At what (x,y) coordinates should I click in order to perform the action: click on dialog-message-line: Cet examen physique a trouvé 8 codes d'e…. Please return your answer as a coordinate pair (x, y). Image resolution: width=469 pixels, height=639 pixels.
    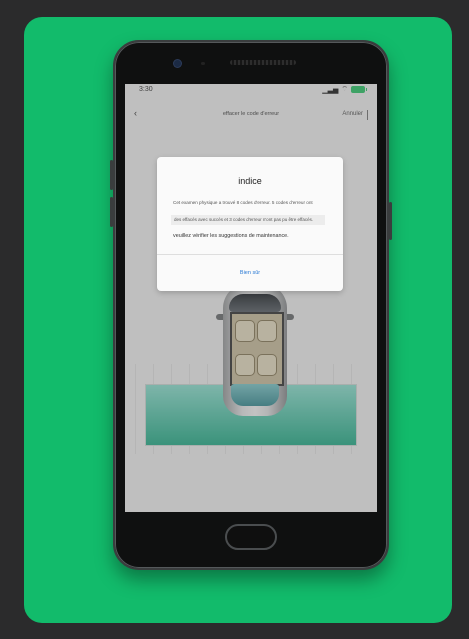
    Looking at the image, I should click on (243, 202).